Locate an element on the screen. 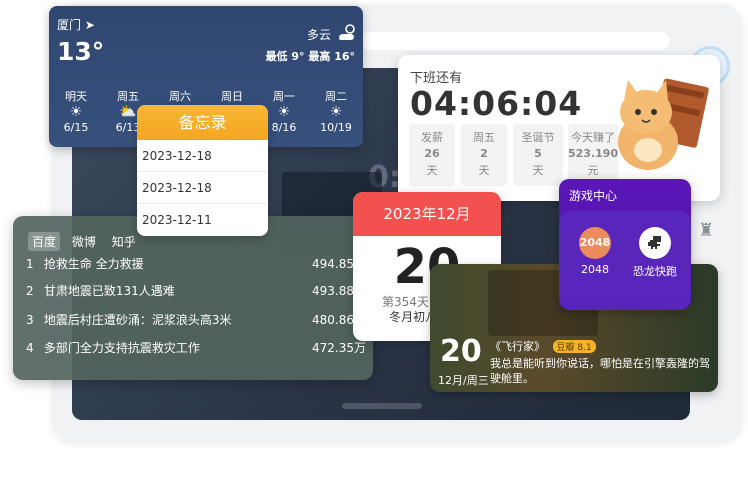  weather-temperature: 13° is located at coordinates (81, 51).